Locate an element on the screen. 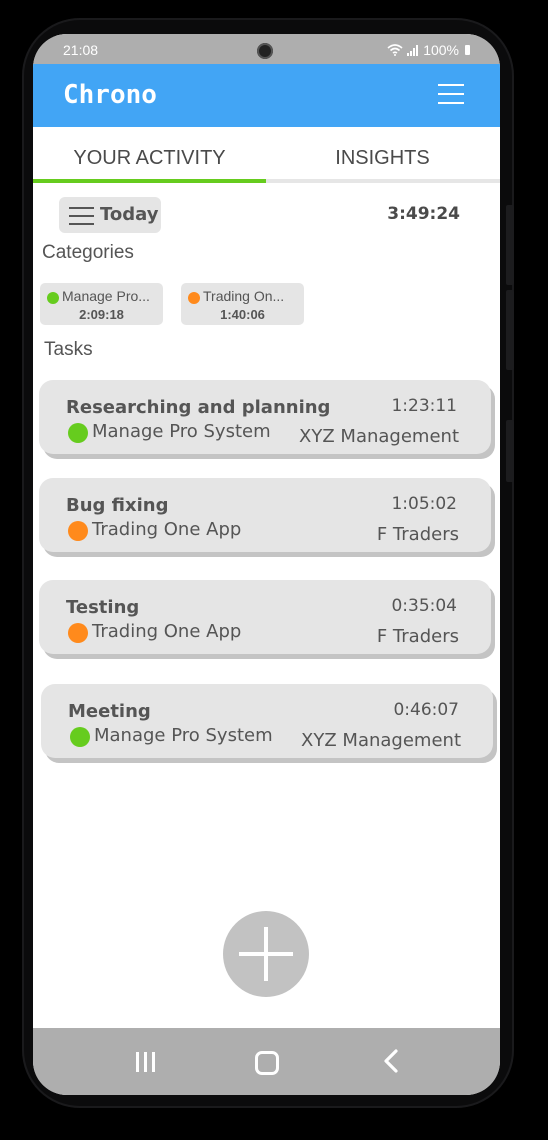 The width and height of the screenshot is (548, 1140). list-icon is located at coordinates (81, 219).